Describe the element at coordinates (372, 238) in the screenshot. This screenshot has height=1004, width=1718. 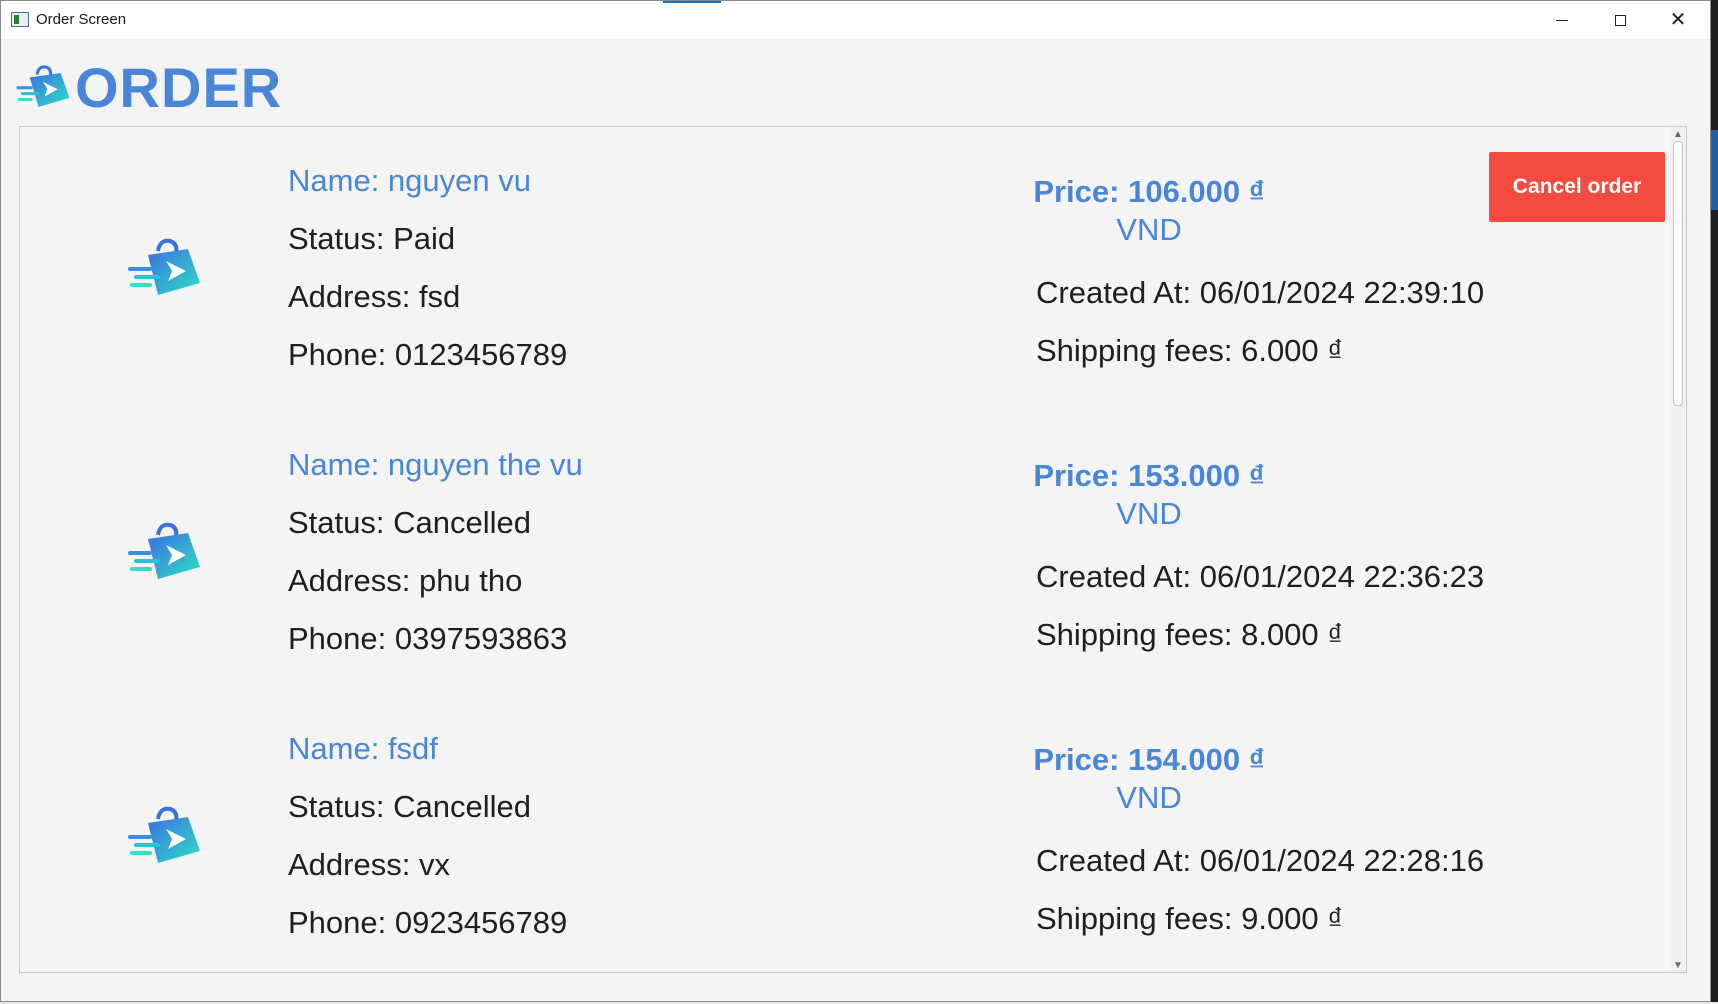
I see `order-status: Status: Paid` at that location.